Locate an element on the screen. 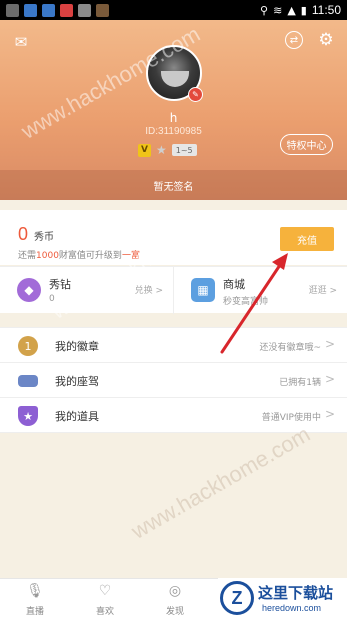 This screenshot has height=618, width=347. mail-icon: ✉ is located at coordinates (21, 42).